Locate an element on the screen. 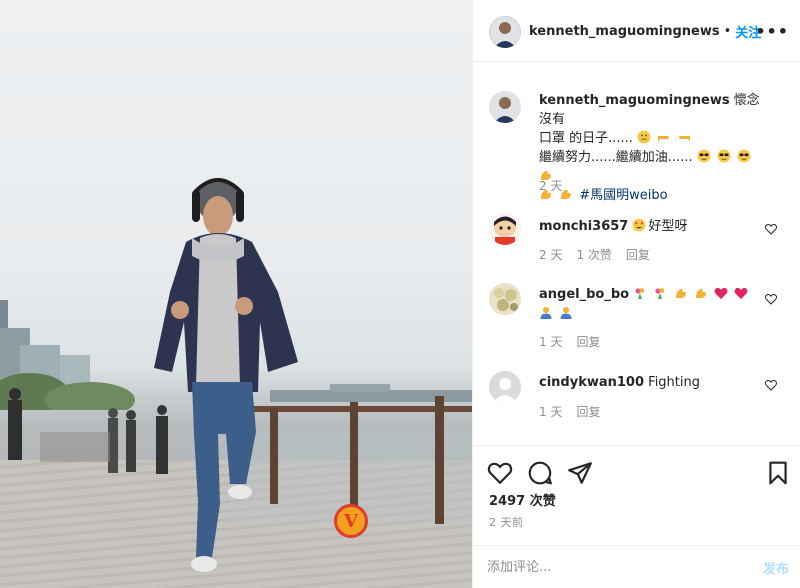 Image resolution: width=800 pixels, height=588 pixels. caption-time: 2 天 is located at coordinates (550, 185).